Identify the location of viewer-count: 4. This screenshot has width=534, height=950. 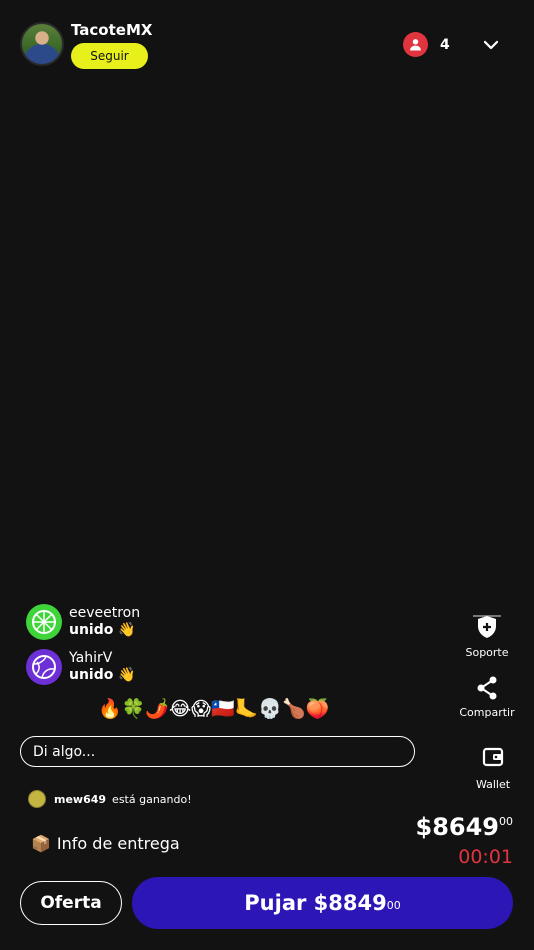
(445, 45).